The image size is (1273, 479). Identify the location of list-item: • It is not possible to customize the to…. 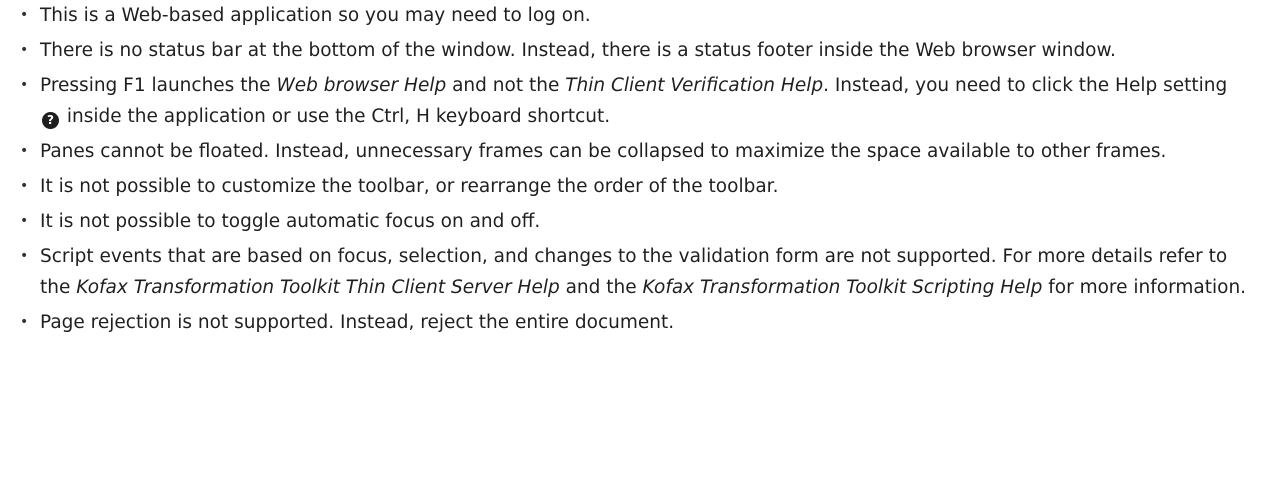
(635, 186).